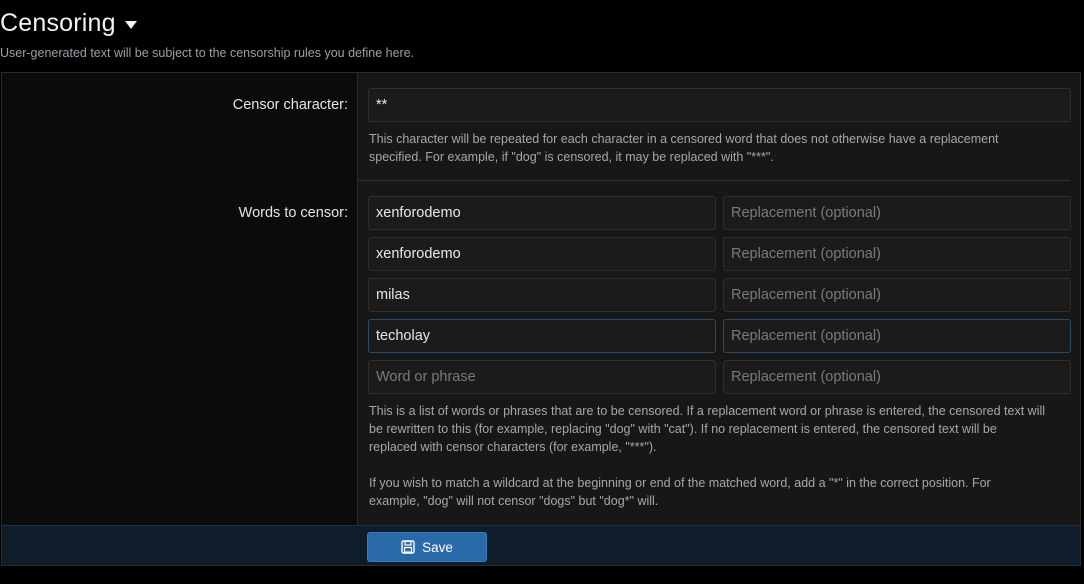 The image size is (1084, 584). Describe the element at coordinates (290, 105) in the screenshot. I see `censor-character-label: Censor character:` at that location.